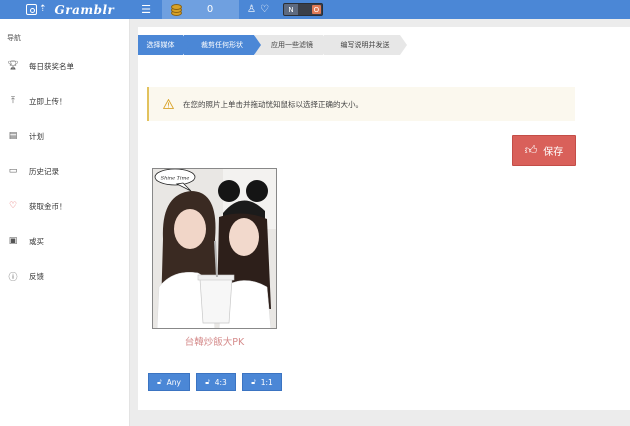  I want to click on sidebar-item-label: 历史记录, so click(44, 171).